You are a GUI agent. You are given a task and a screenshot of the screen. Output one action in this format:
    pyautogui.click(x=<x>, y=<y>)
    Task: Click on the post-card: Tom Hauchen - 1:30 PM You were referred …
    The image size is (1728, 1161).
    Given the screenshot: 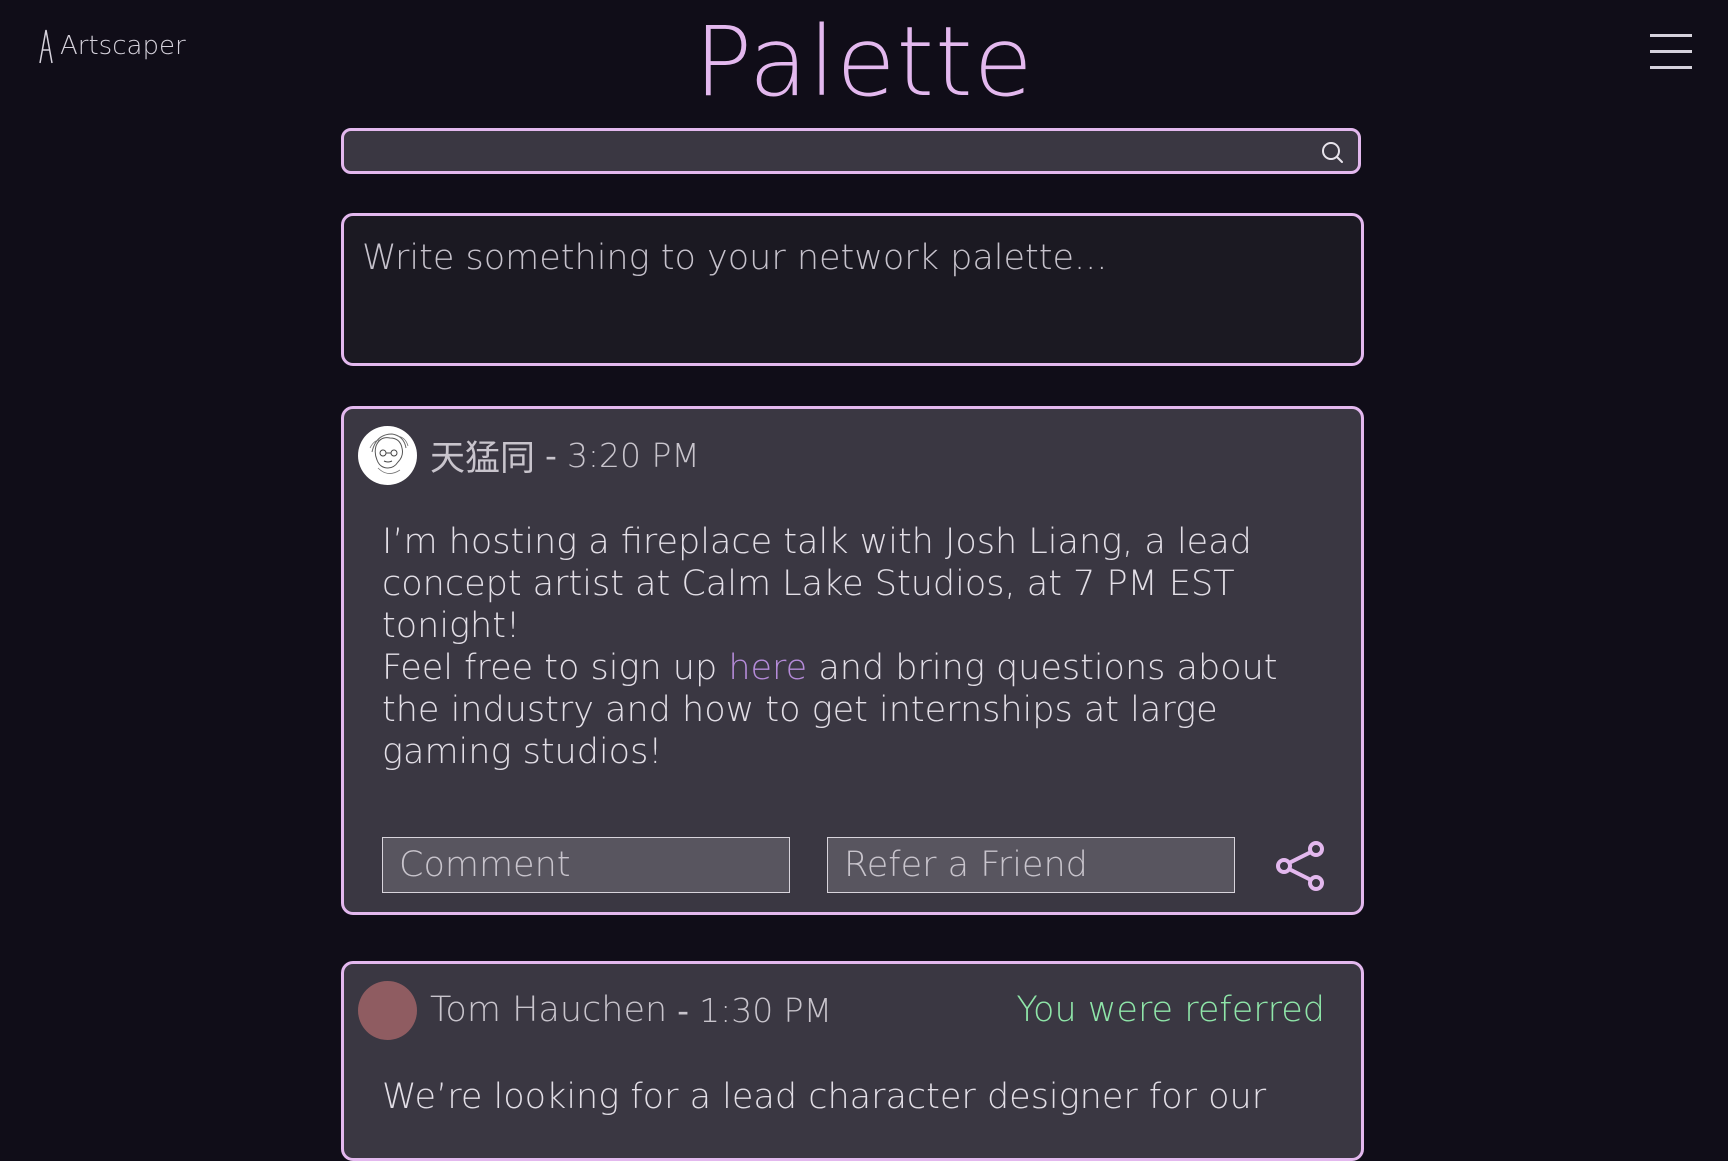 What is the action you would take?
    pyautogui.click(x=852, y=1061)
    